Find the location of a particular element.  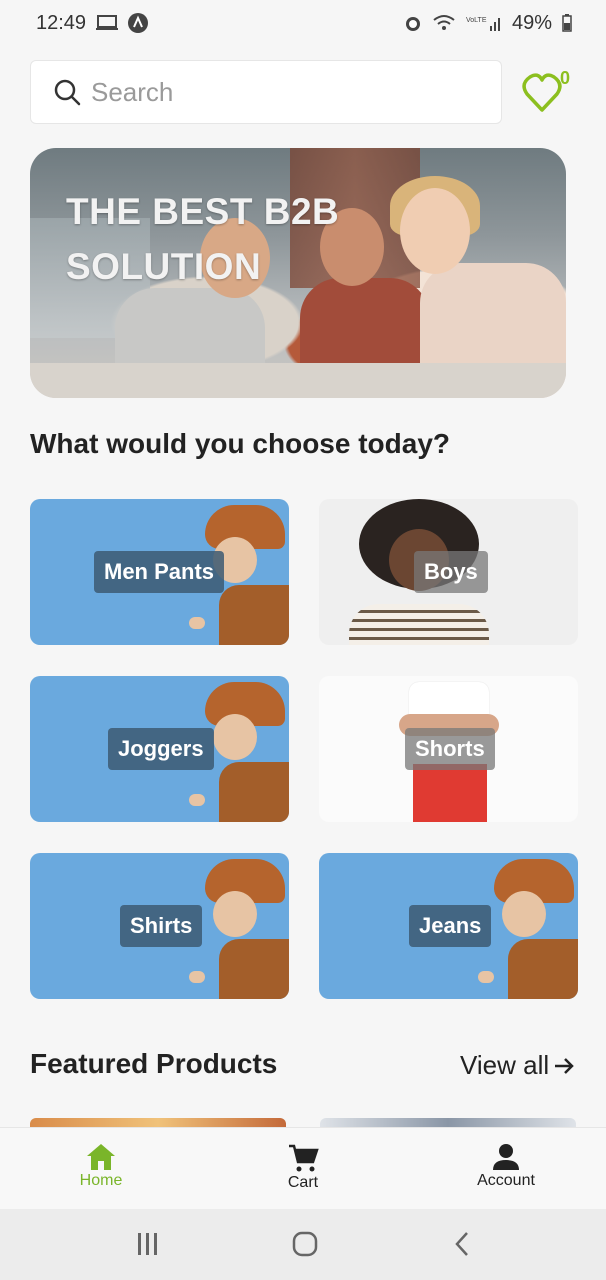

signal-icon: VoLTE is located at coordinates (483, 24).